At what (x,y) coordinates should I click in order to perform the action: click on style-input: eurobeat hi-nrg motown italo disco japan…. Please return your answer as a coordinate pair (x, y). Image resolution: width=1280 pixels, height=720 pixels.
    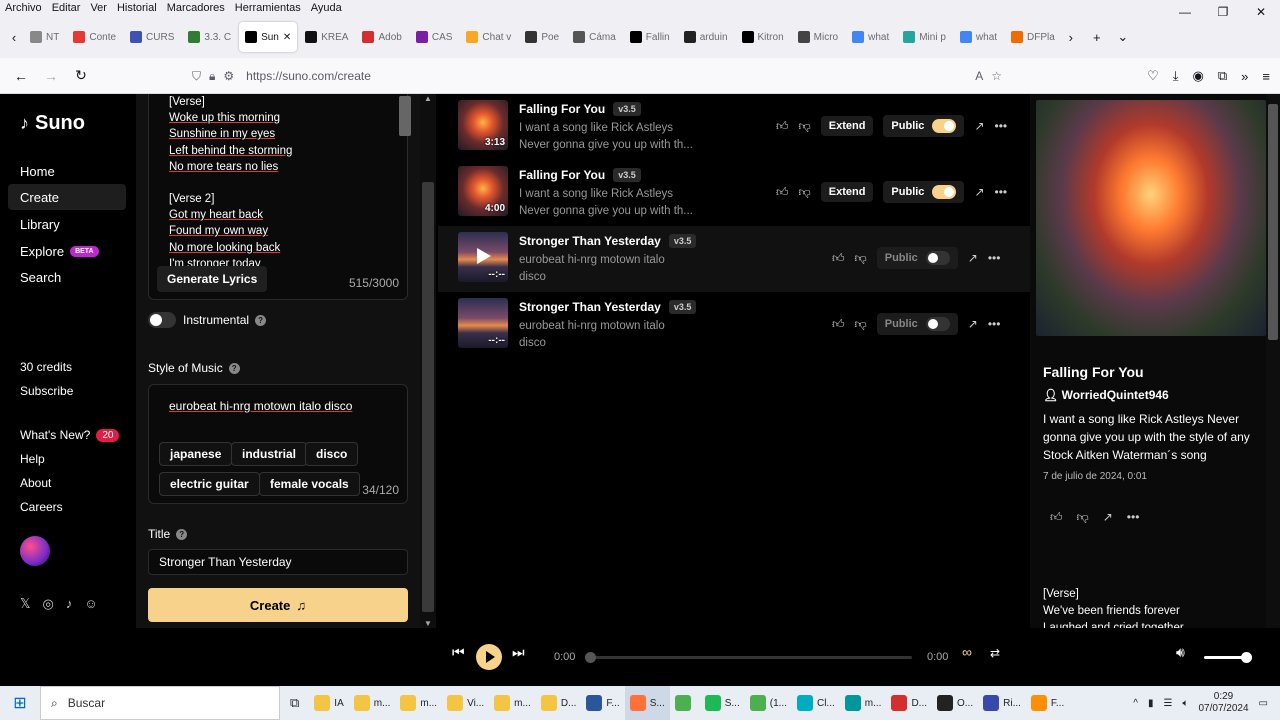
    Looking at the image, I should click on (278, 444).